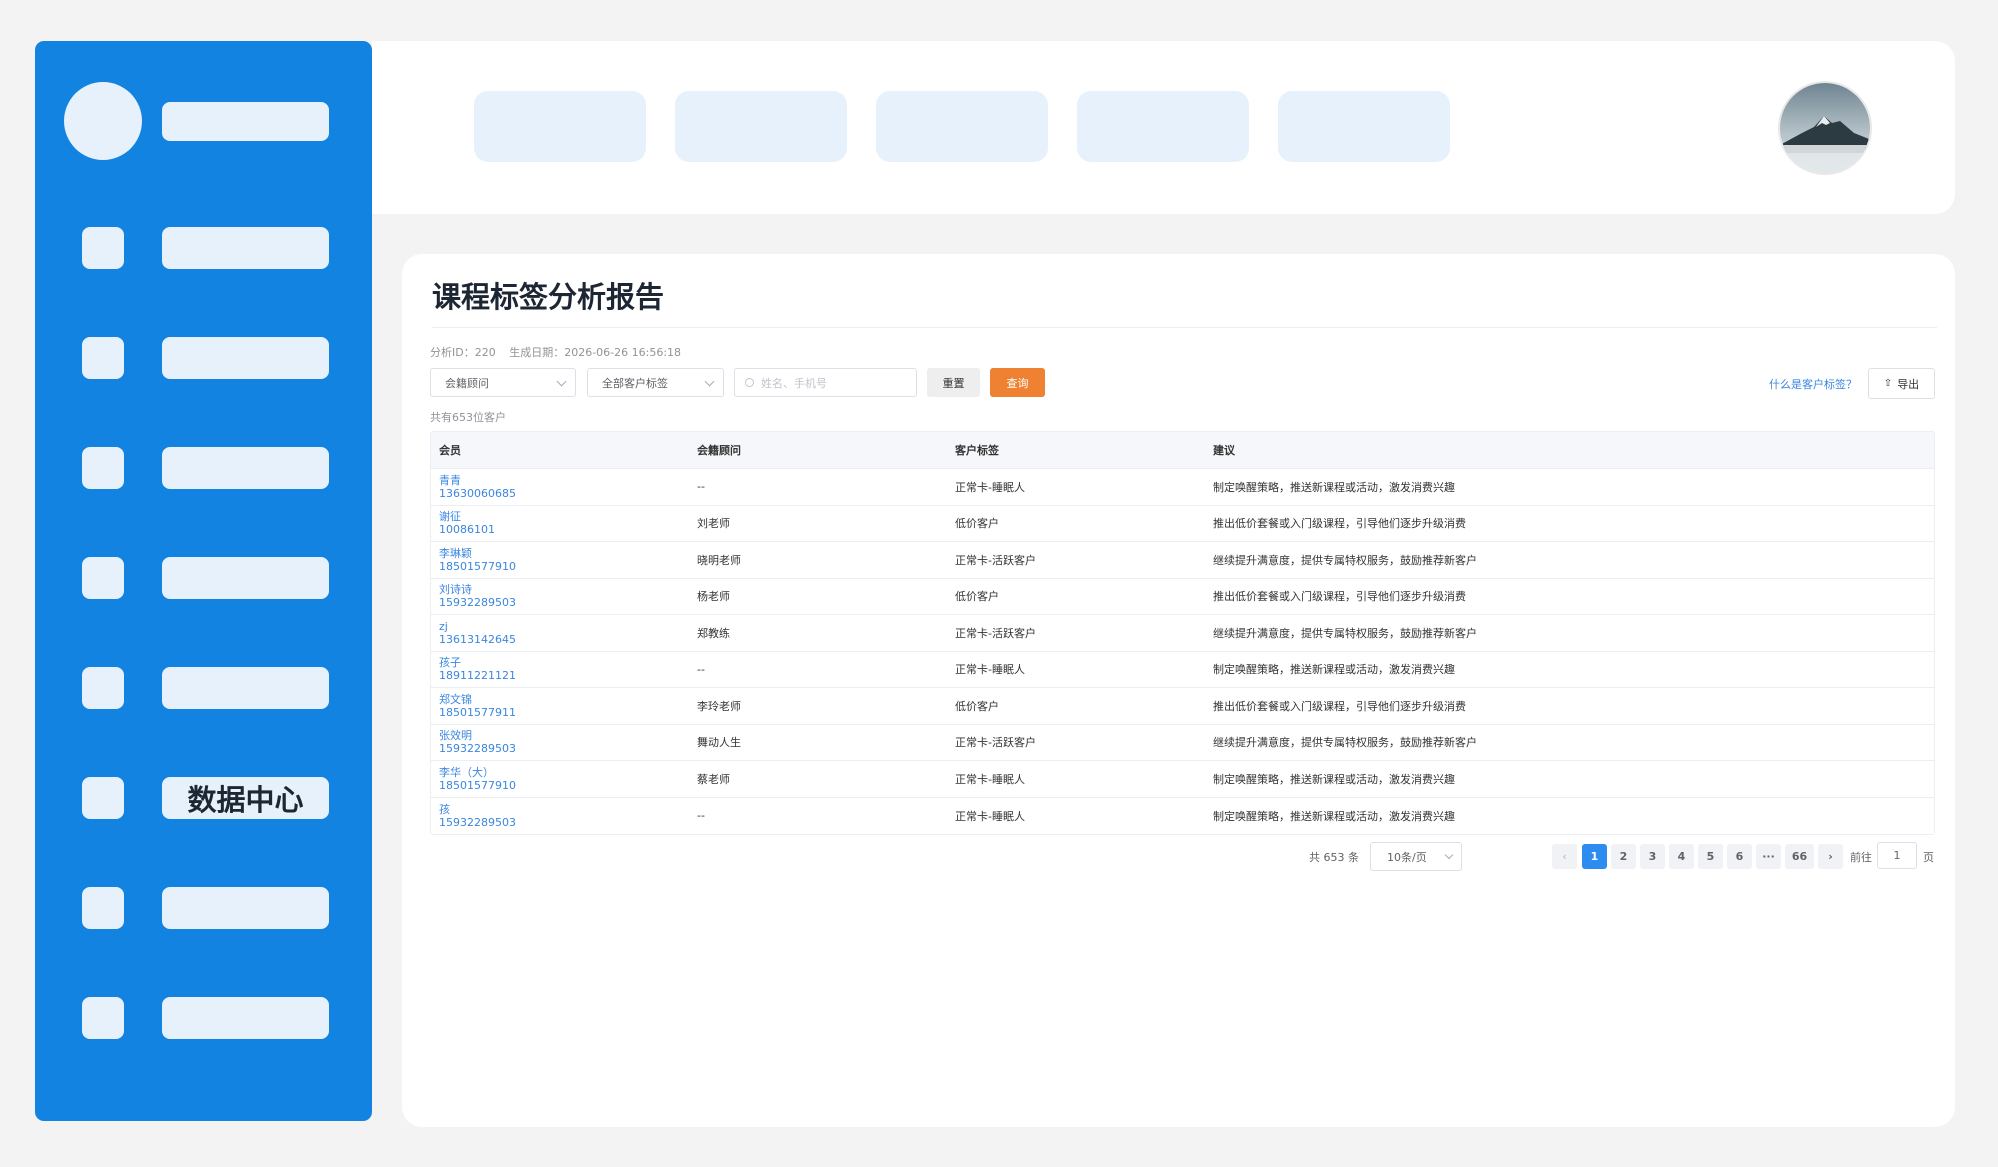 Image resolution: width=1998 pixels, height=1167 pixels. I want to click on goto-label: 前往, so click(1861, 857).